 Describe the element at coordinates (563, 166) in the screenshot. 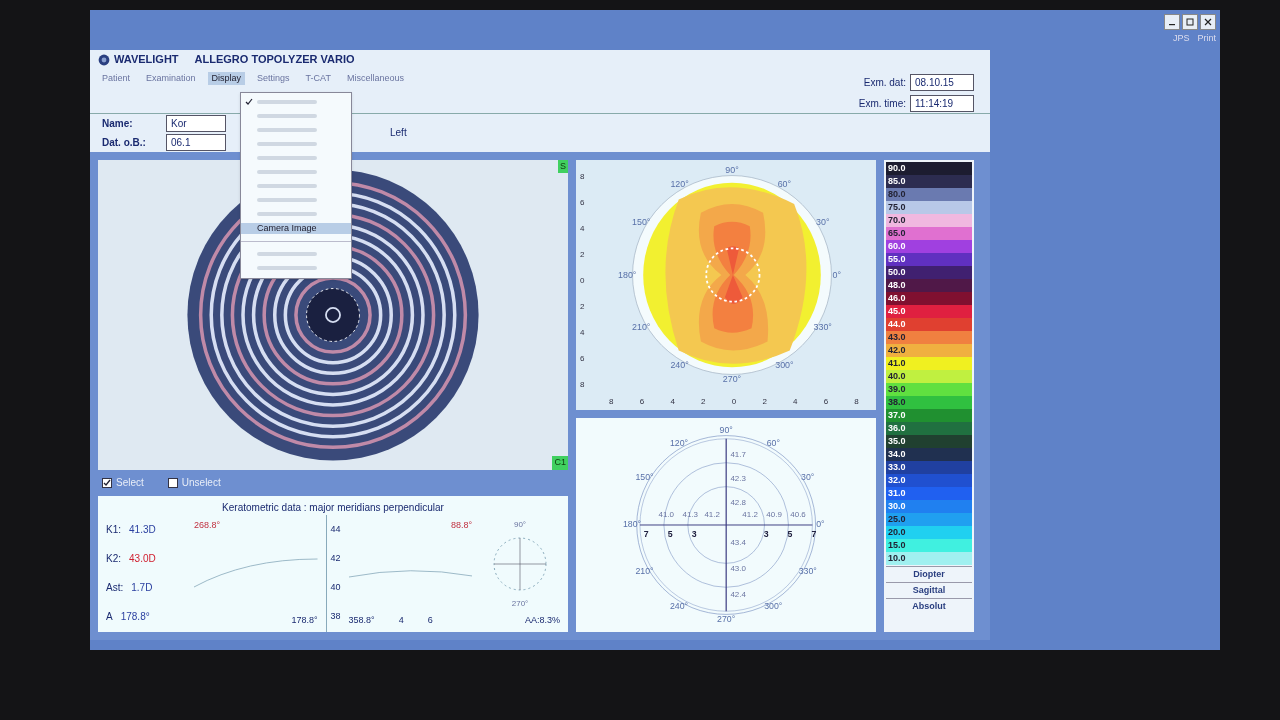

I see `corner-marker: S` at that location.